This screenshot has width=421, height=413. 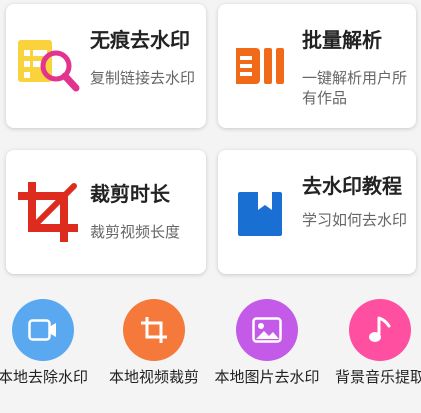 What do you see at coordinates (355, 88) in the screenshot?
I see `card-description: 一键解析用户所有作品` at bounding box center [355, 88].